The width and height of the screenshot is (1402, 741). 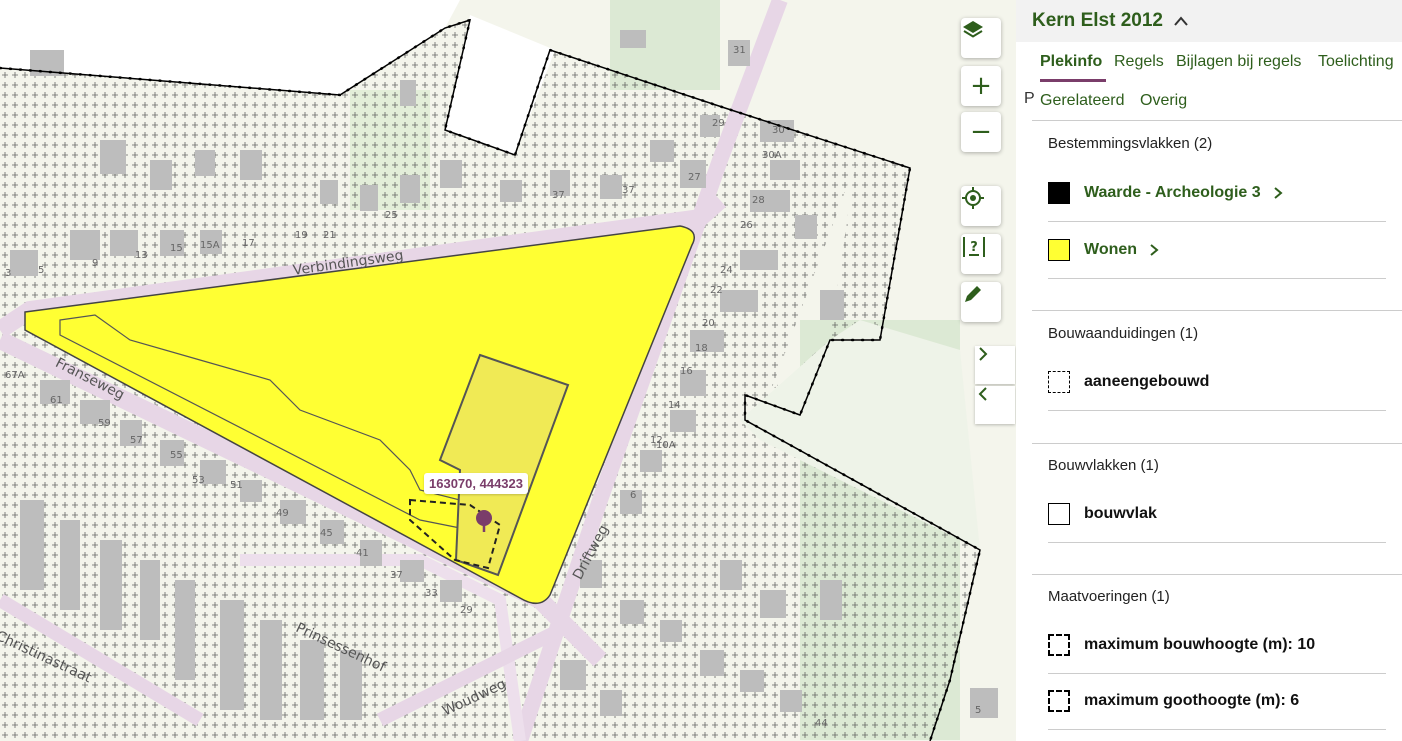 What do you see at coordinates (1217, 120) in the screenshot?
I see `tabs-divider` at bounding box center [1217, 120].